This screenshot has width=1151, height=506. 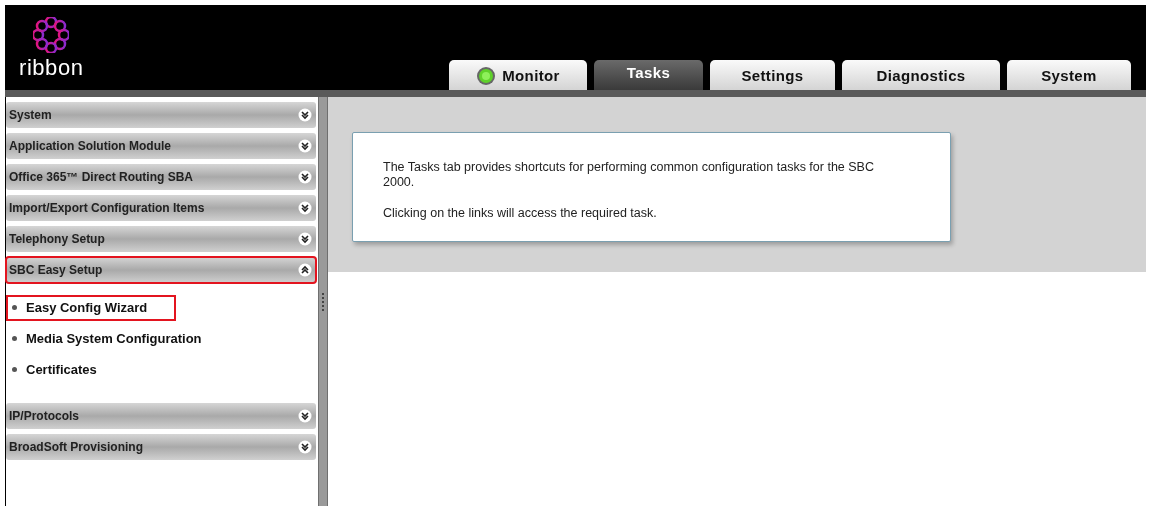 I want to click on accordion-header: IP/Protocols, so click(x=161, y=416).